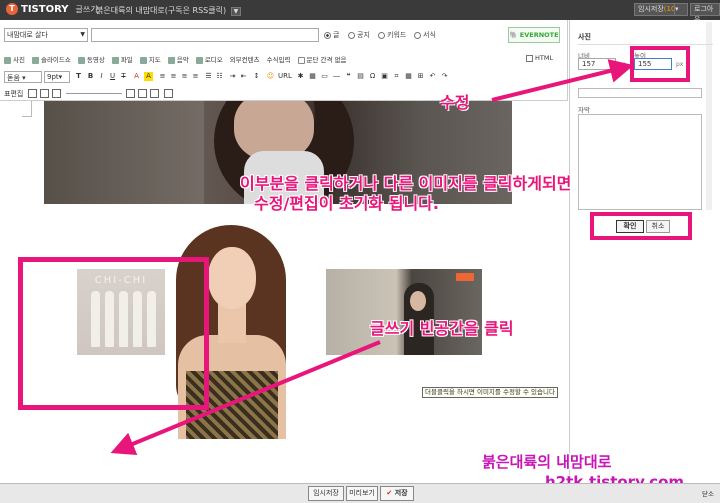  What do you see at coordinates (584, 37) in the screenshot?
I see `panel-title: 사진` at bounding box center [584, 37].